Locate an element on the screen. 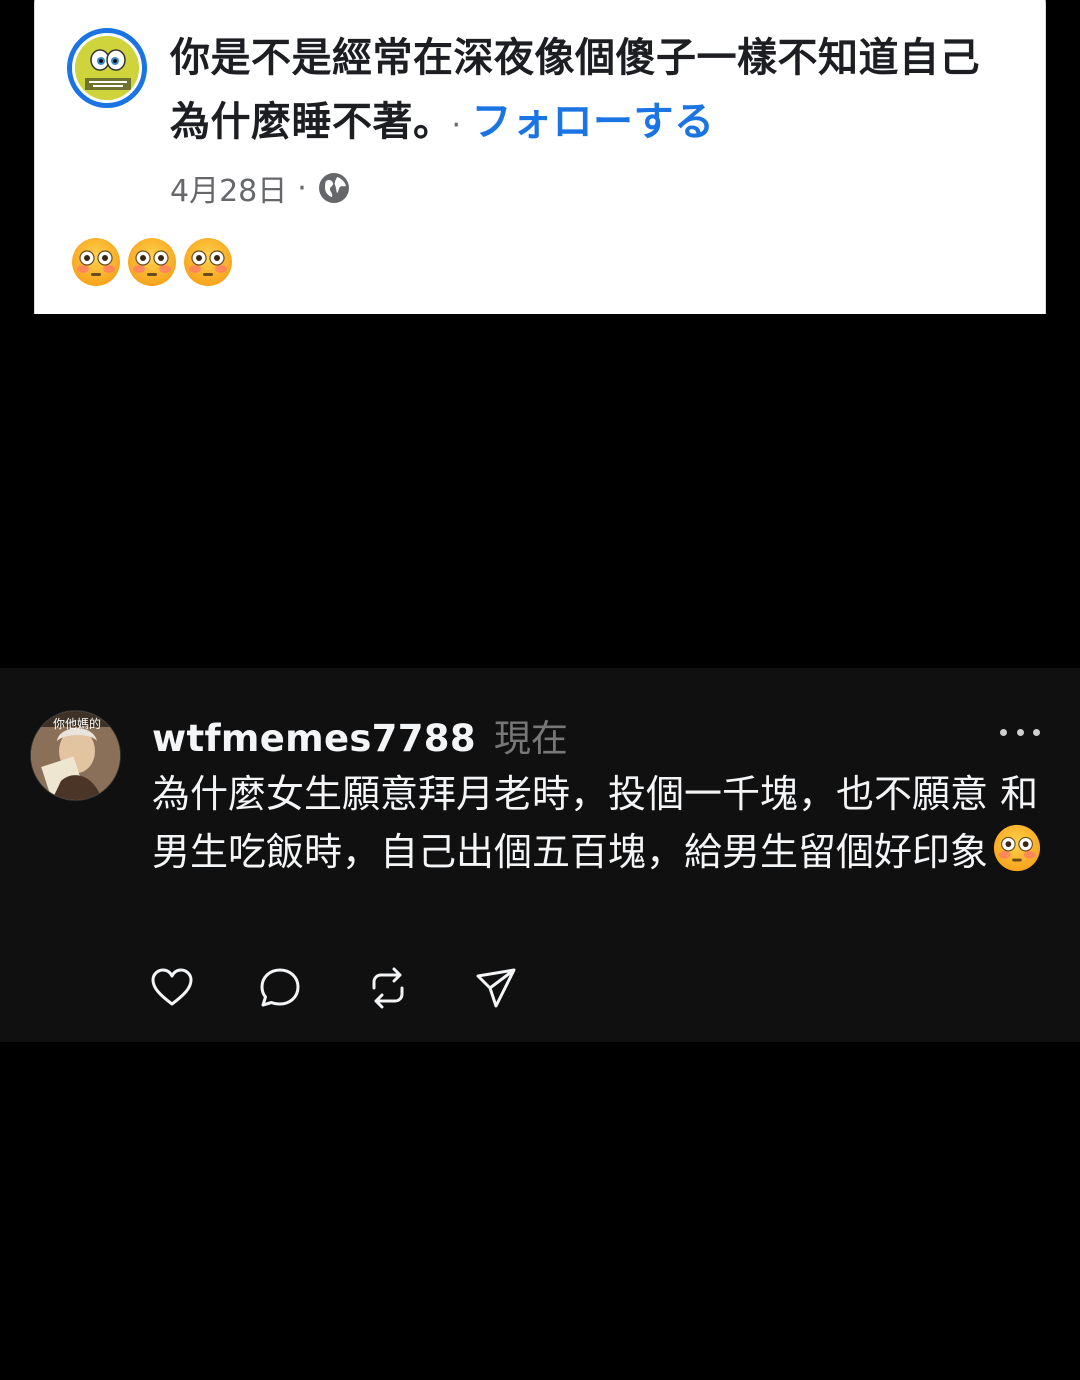 The height and width of the screenshot is (1380, 1080). spongebob-avatar-image is located at coordinates (107, 68).